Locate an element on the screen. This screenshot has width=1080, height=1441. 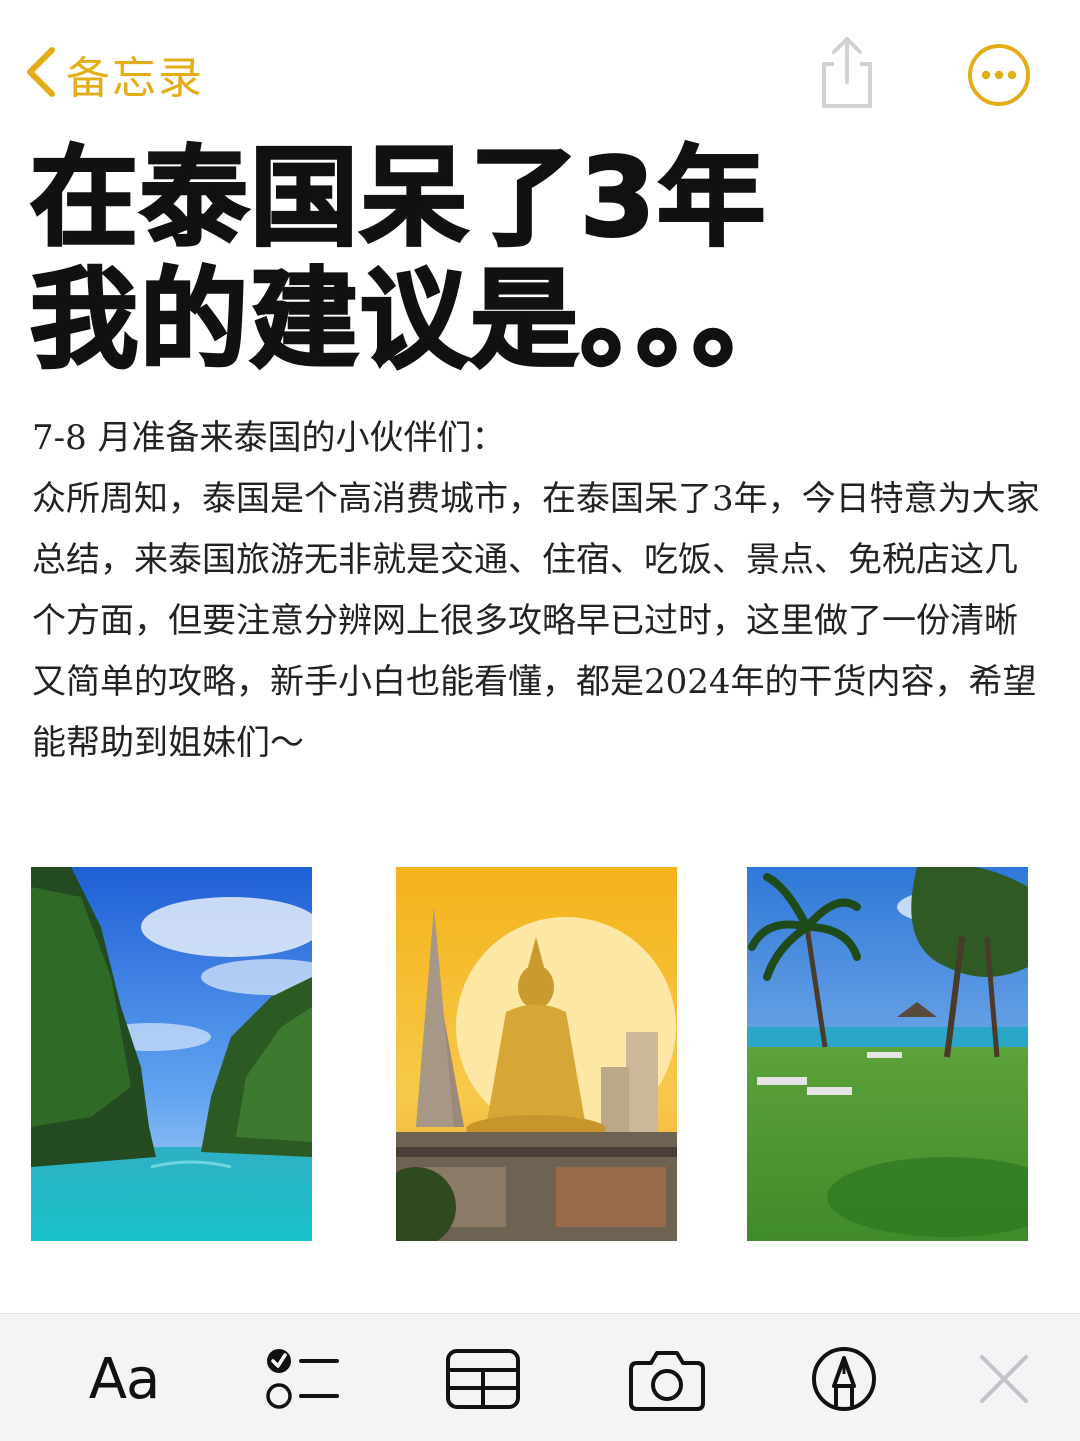
close-button is located at coordinates (1004, 1379).